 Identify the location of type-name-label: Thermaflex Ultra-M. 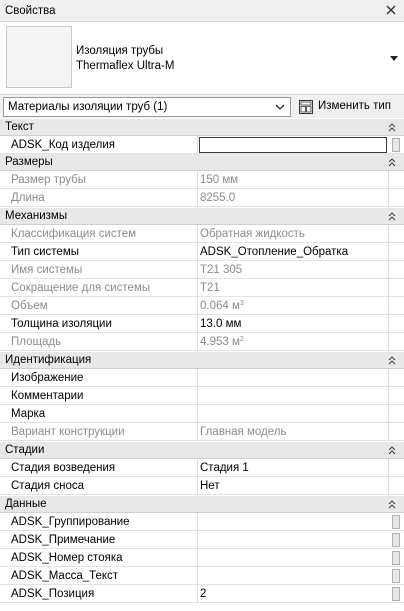
(125, 66).